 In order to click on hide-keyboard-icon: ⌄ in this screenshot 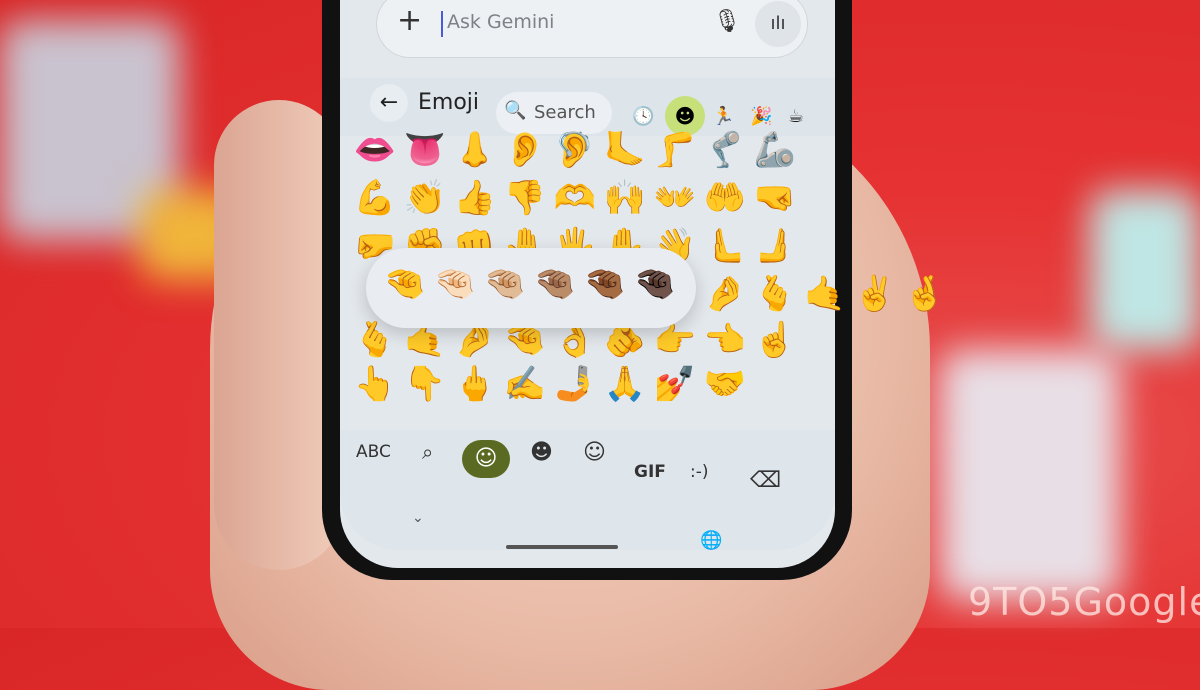, I will do `click(418, 518)`.